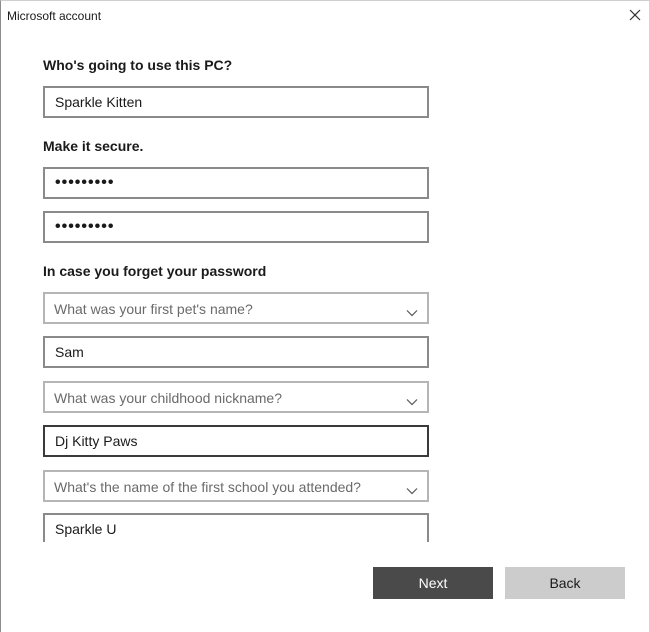 Image resolution: width=649 pixels, height=632 pixels. I want to click on confirm-password-input, so click(236, 227).